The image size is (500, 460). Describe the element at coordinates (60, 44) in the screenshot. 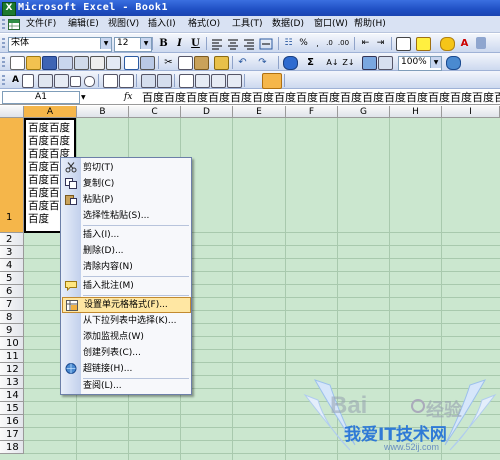

I see `font-name-select: 宋体 ▼` at that location.